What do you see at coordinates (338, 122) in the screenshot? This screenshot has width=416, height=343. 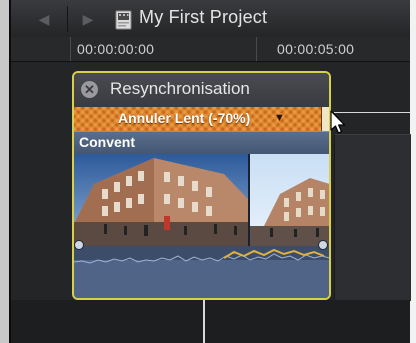 I see `mouse-pointer-icon` at bounding box center [338, 122].